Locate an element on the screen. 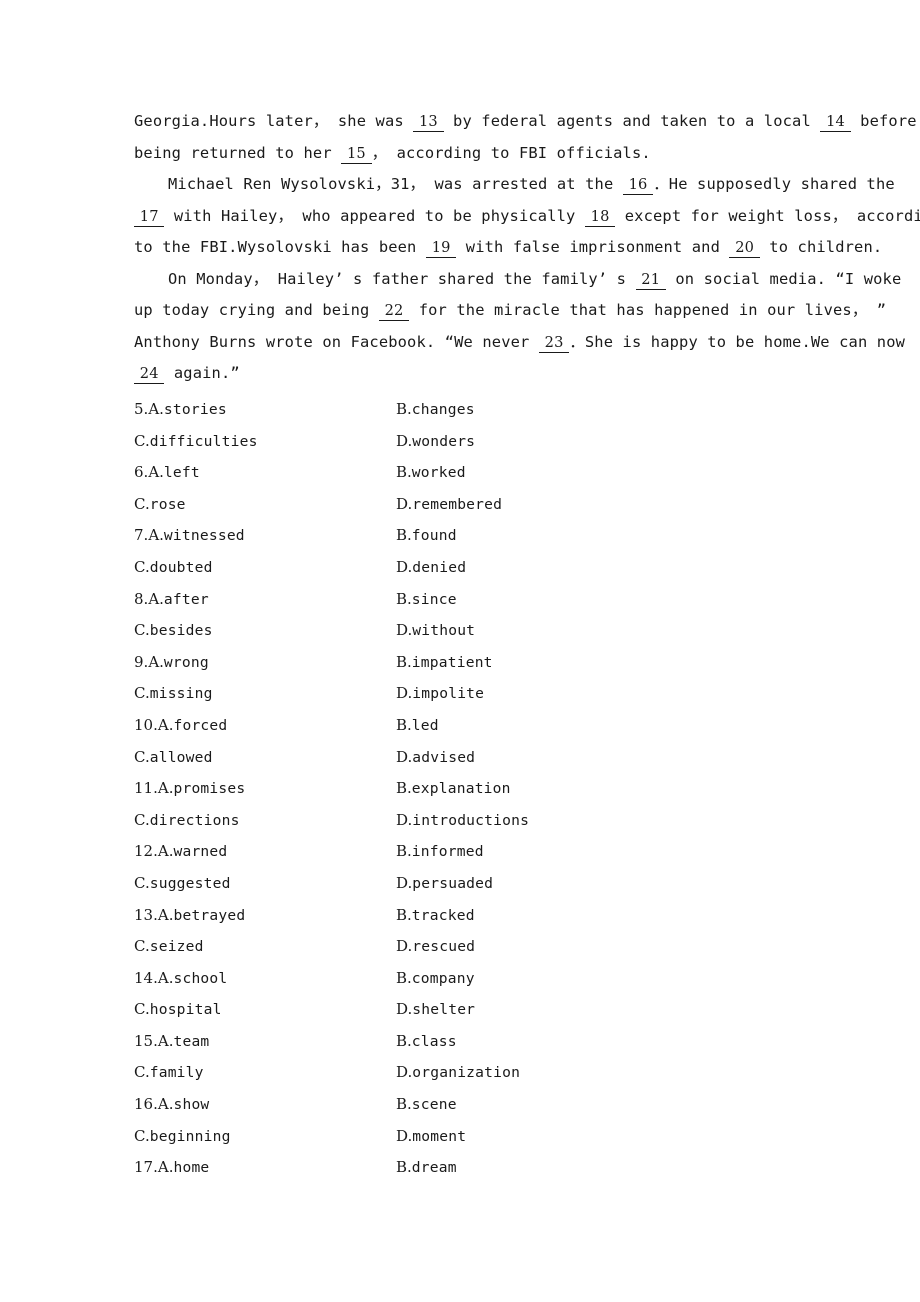 This screenshot has height=1302, width=920. option-word: family is located at coordinates (176, 1073).